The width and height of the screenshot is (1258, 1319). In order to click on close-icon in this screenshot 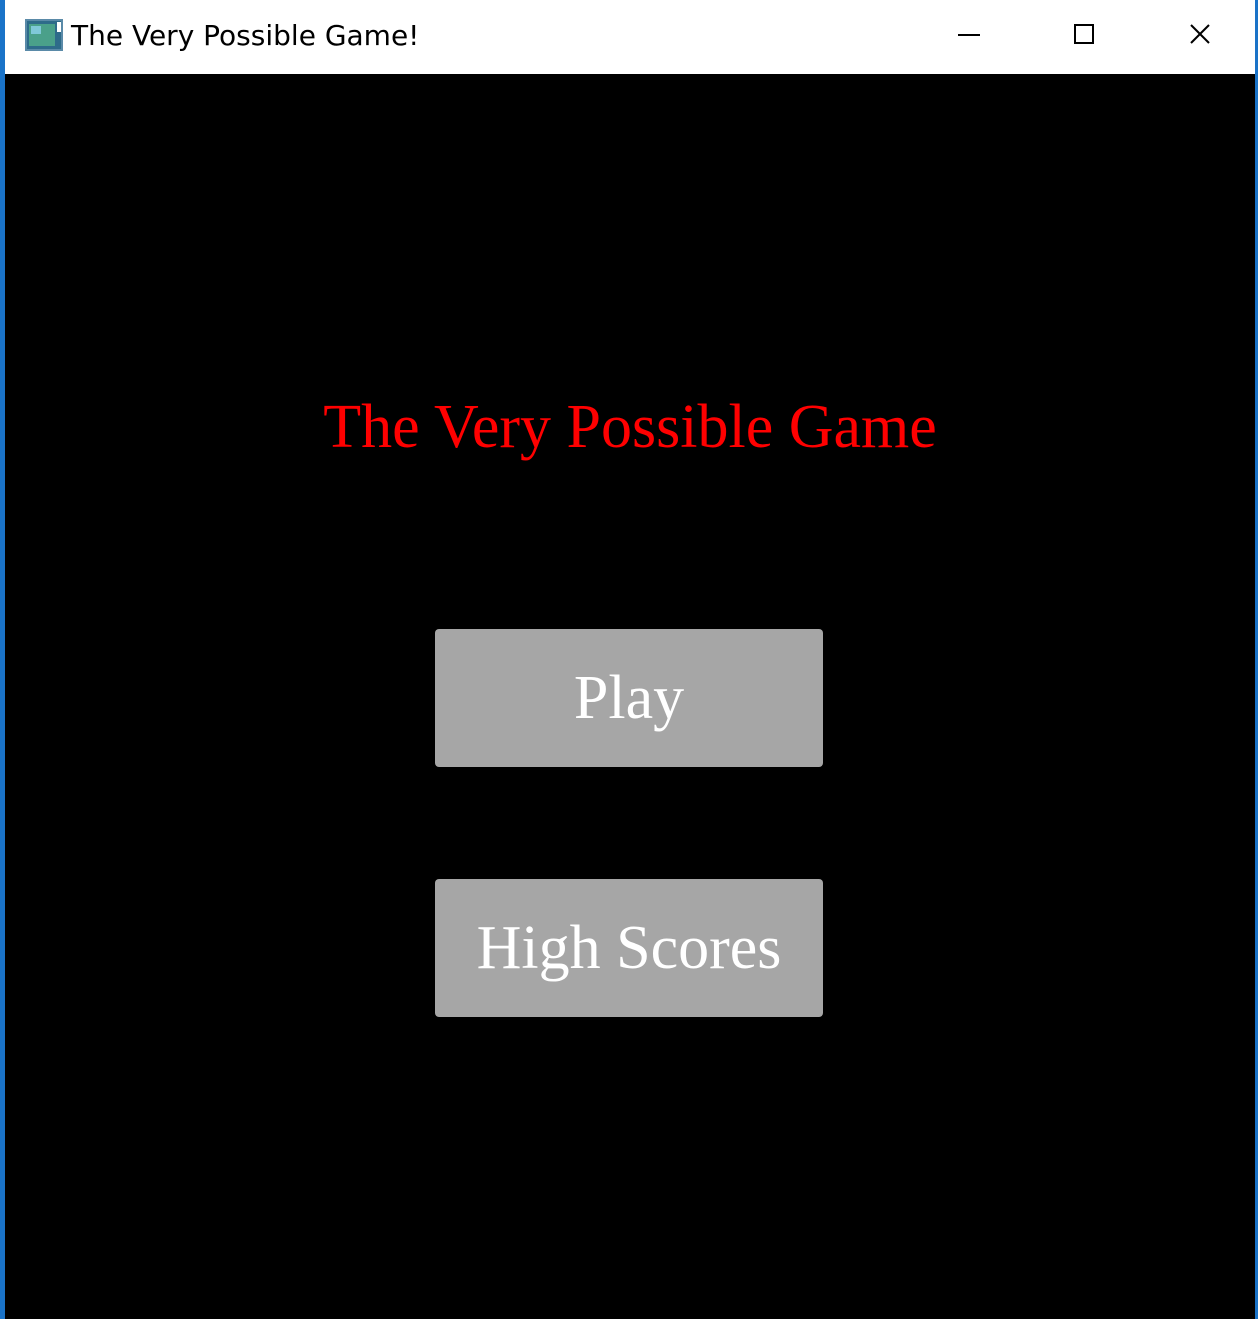, I will do `click(1200, 34)`.